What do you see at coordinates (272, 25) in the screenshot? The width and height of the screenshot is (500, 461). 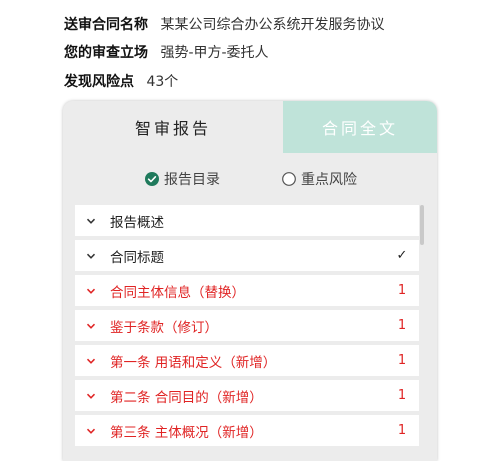 I see `contract-name-value: 某某公司综合办公系统开发服务协议` at bounding box center [272, 25].